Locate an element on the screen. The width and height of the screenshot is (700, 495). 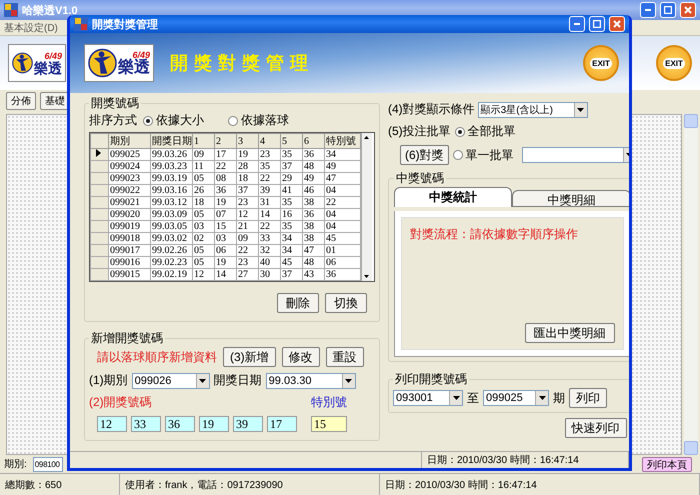
action-button: (3)新增 is located at coordinates (249, 357).